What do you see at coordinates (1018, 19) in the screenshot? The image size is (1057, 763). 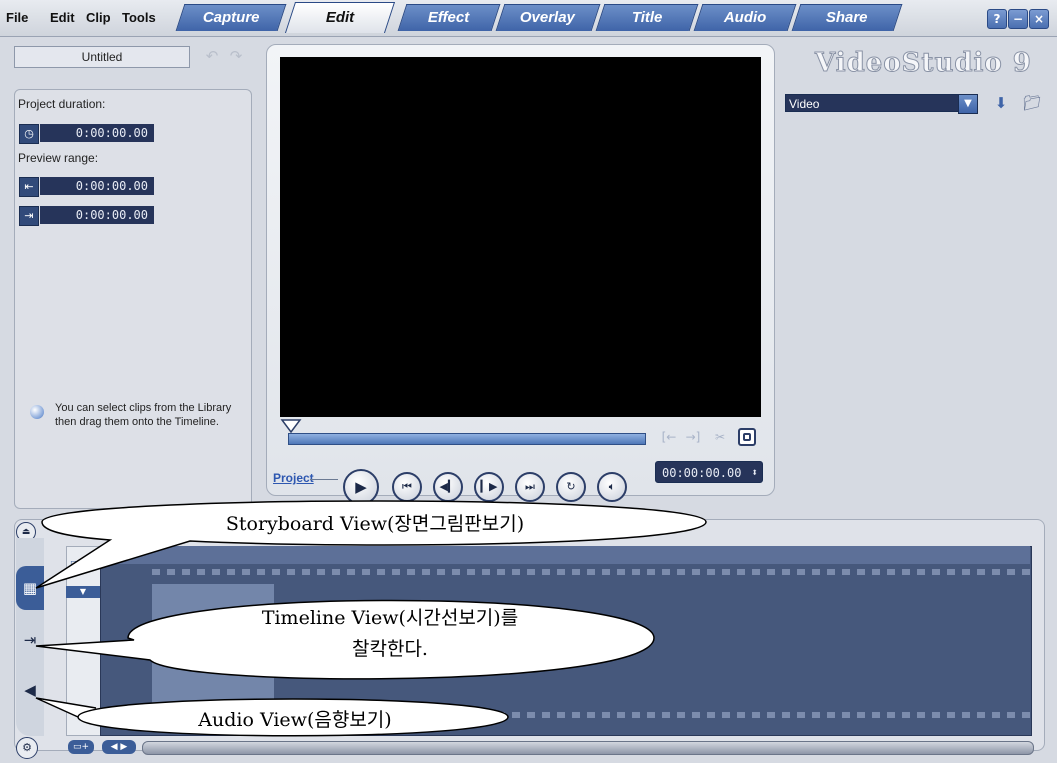 I see `minimize-button: −` at bounding box center [1018, 19].